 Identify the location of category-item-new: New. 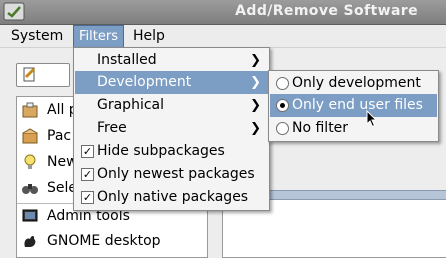
(49, 162).